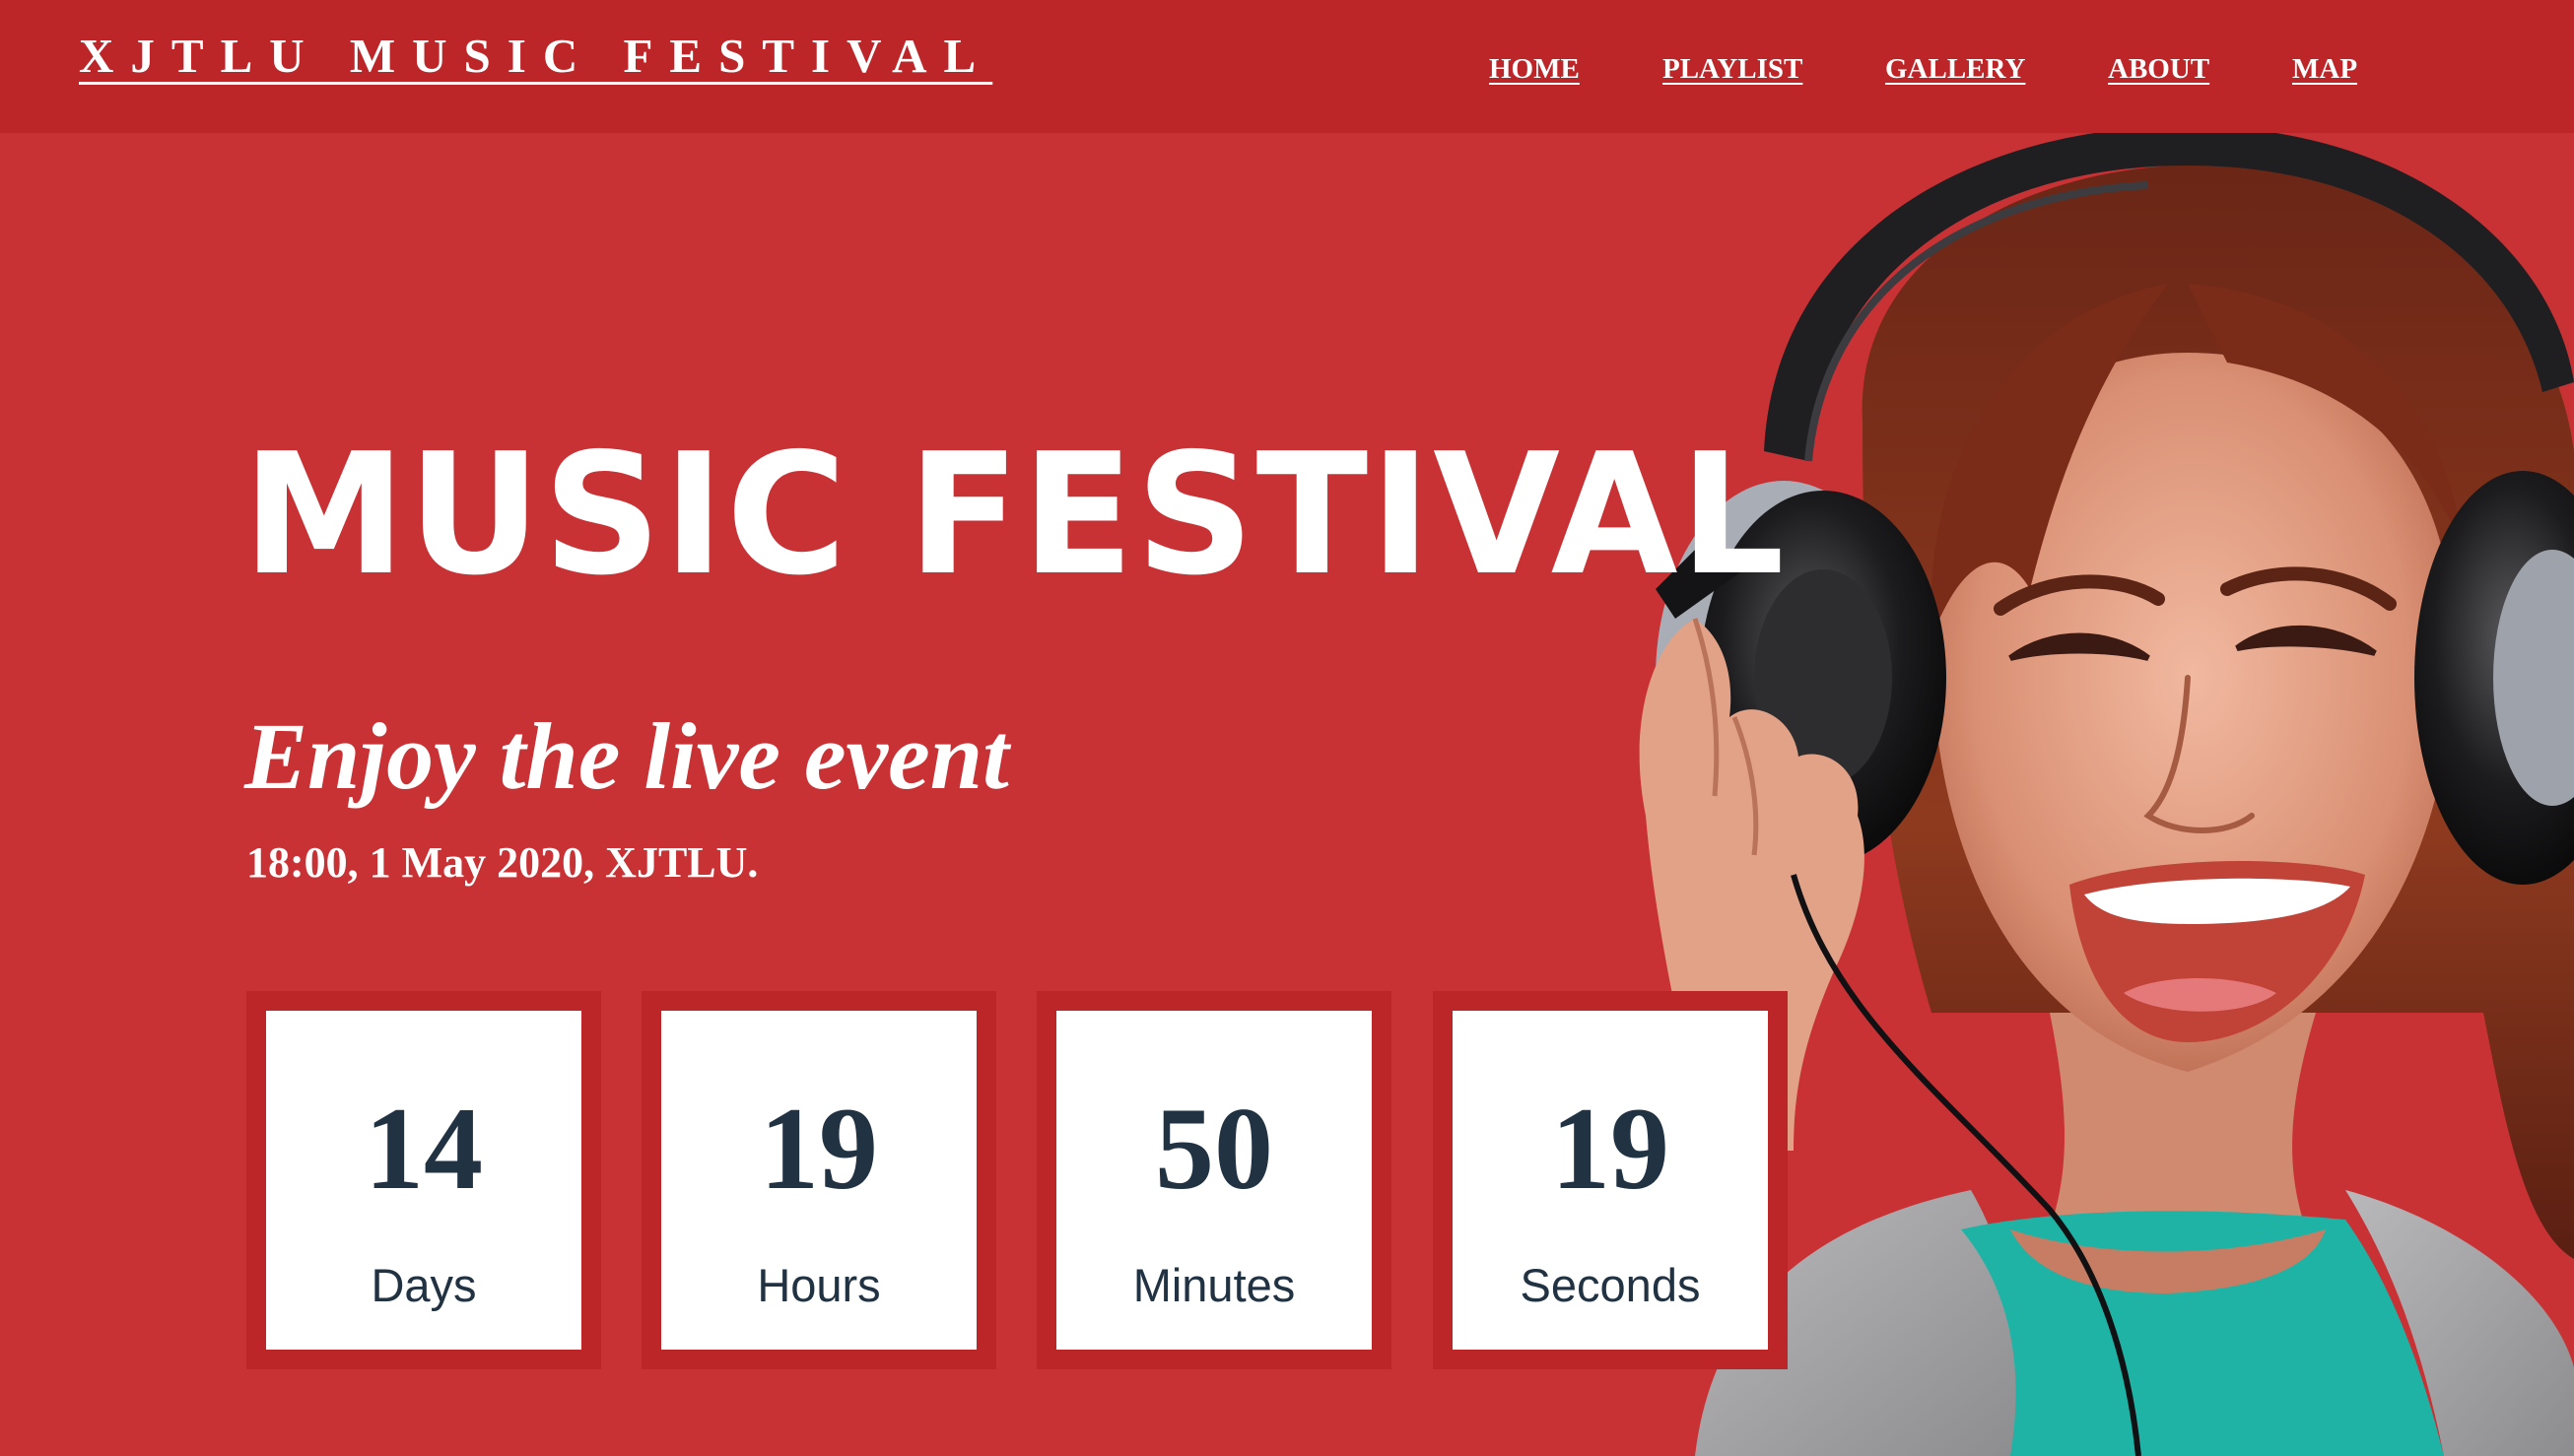 The width and height of the screenshot is (2574, 1456). What do you see at coordinates (819, 1148) in the screenshot?
I see `countdown-hours-value: 19` at bounding box center [819, 1148].